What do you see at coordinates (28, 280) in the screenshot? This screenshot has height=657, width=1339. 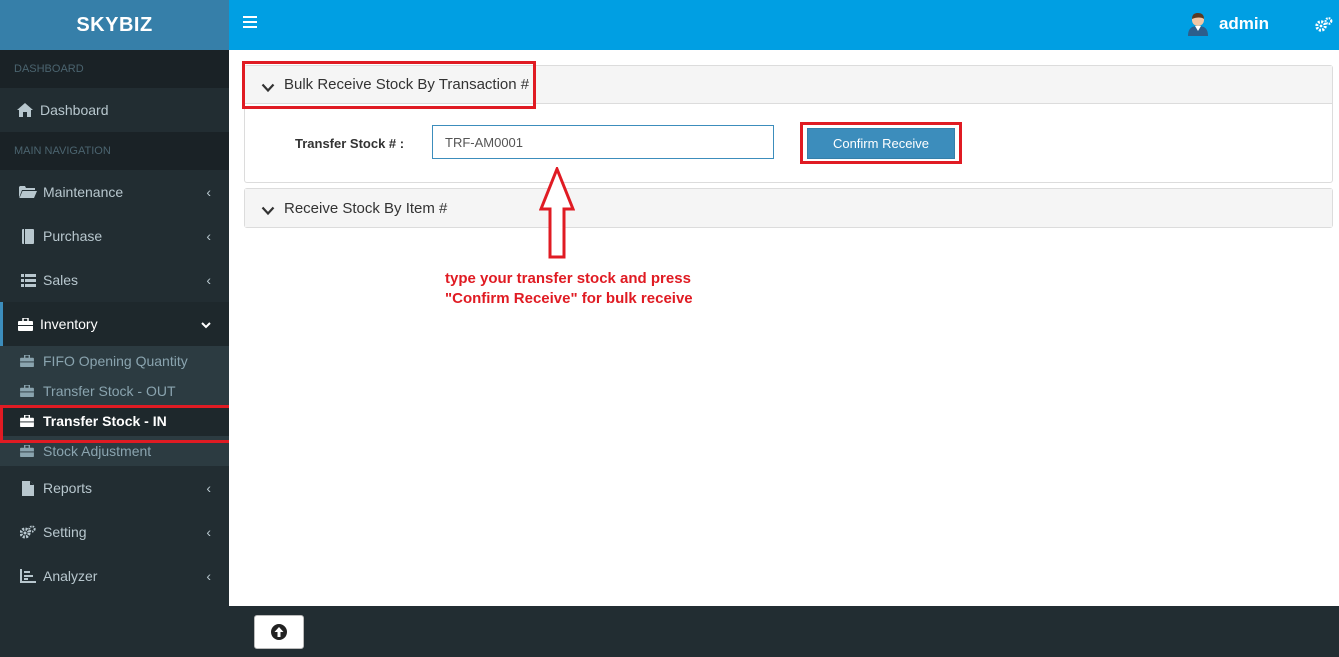 I see `list-icon` at bounding box center [28, 280].